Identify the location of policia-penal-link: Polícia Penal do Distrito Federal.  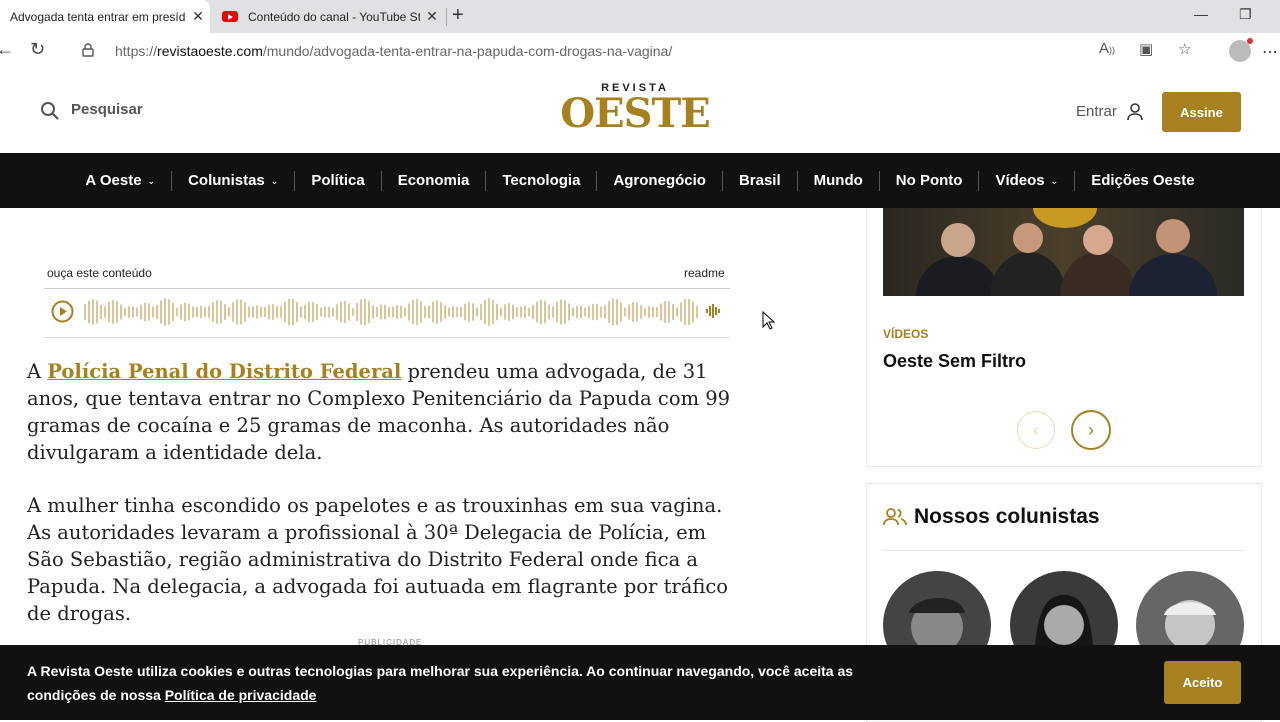
(224, 371).